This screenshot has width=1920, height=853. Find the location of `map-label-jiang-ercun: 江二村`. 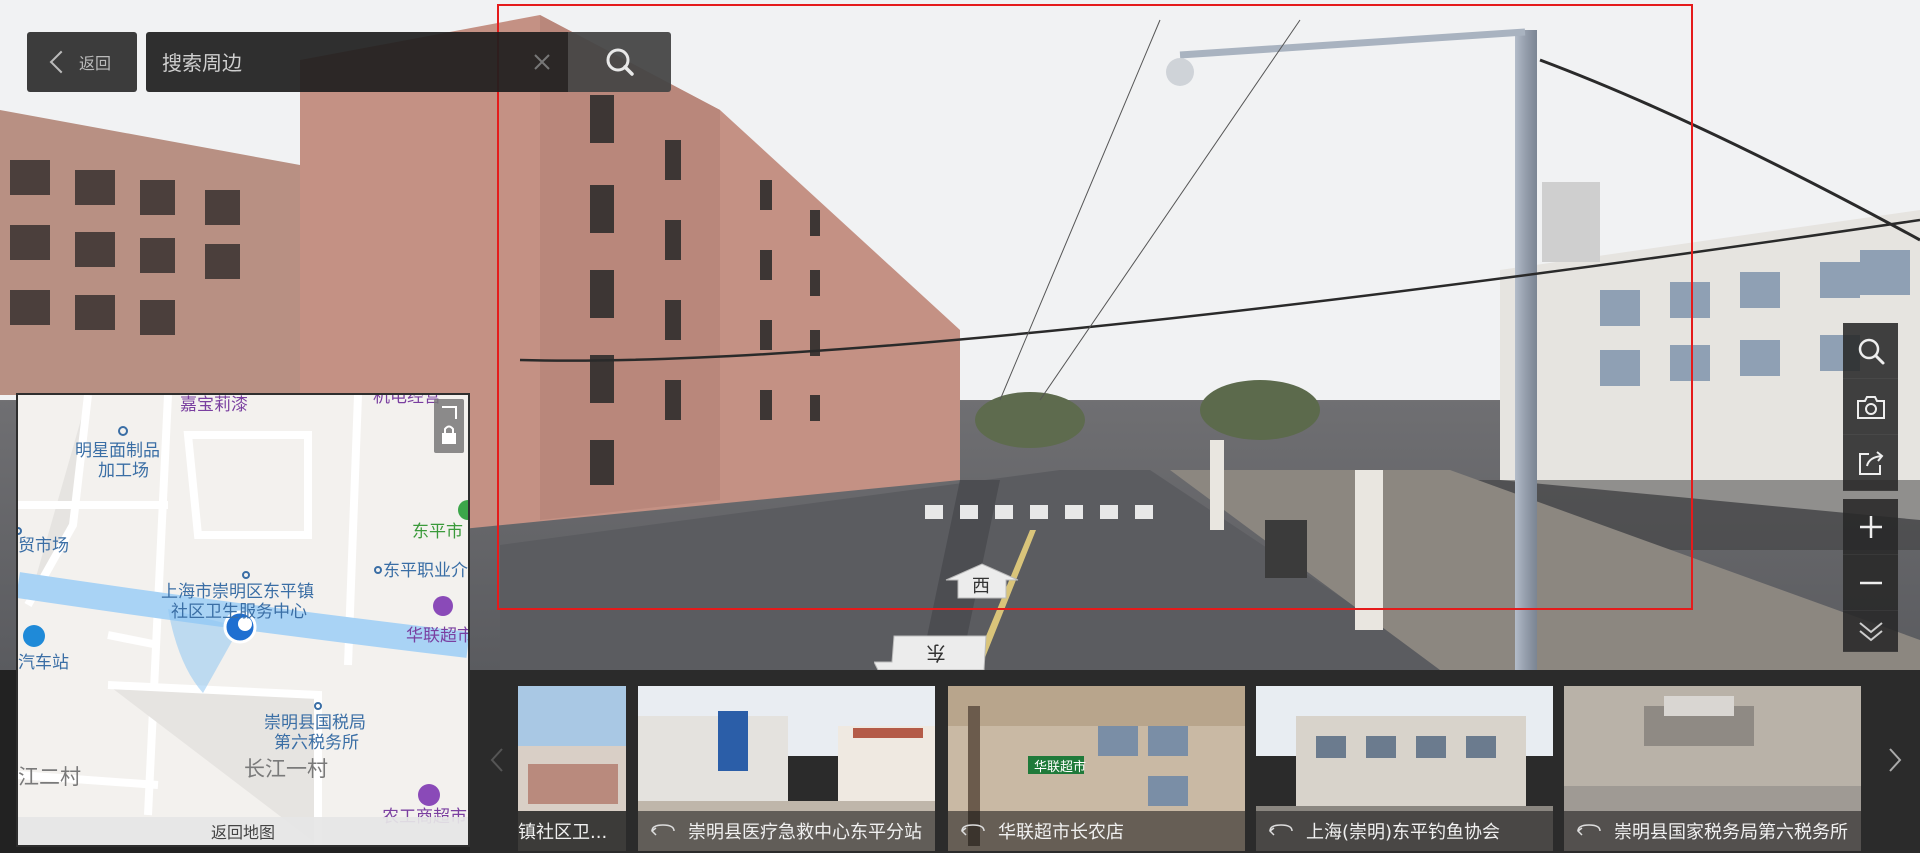

map-label-jiang-ercun: 江二村 is located at coordinates (49, 777).